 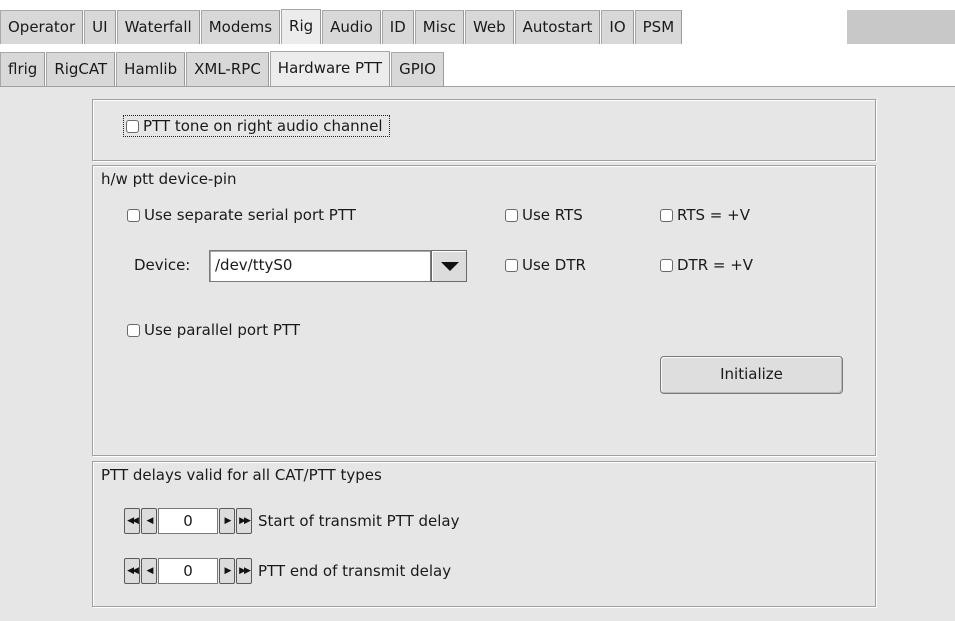 I want to click on ptt-tone-checkbox: PTT tone on right audio channel, so click(x=256, y=126).